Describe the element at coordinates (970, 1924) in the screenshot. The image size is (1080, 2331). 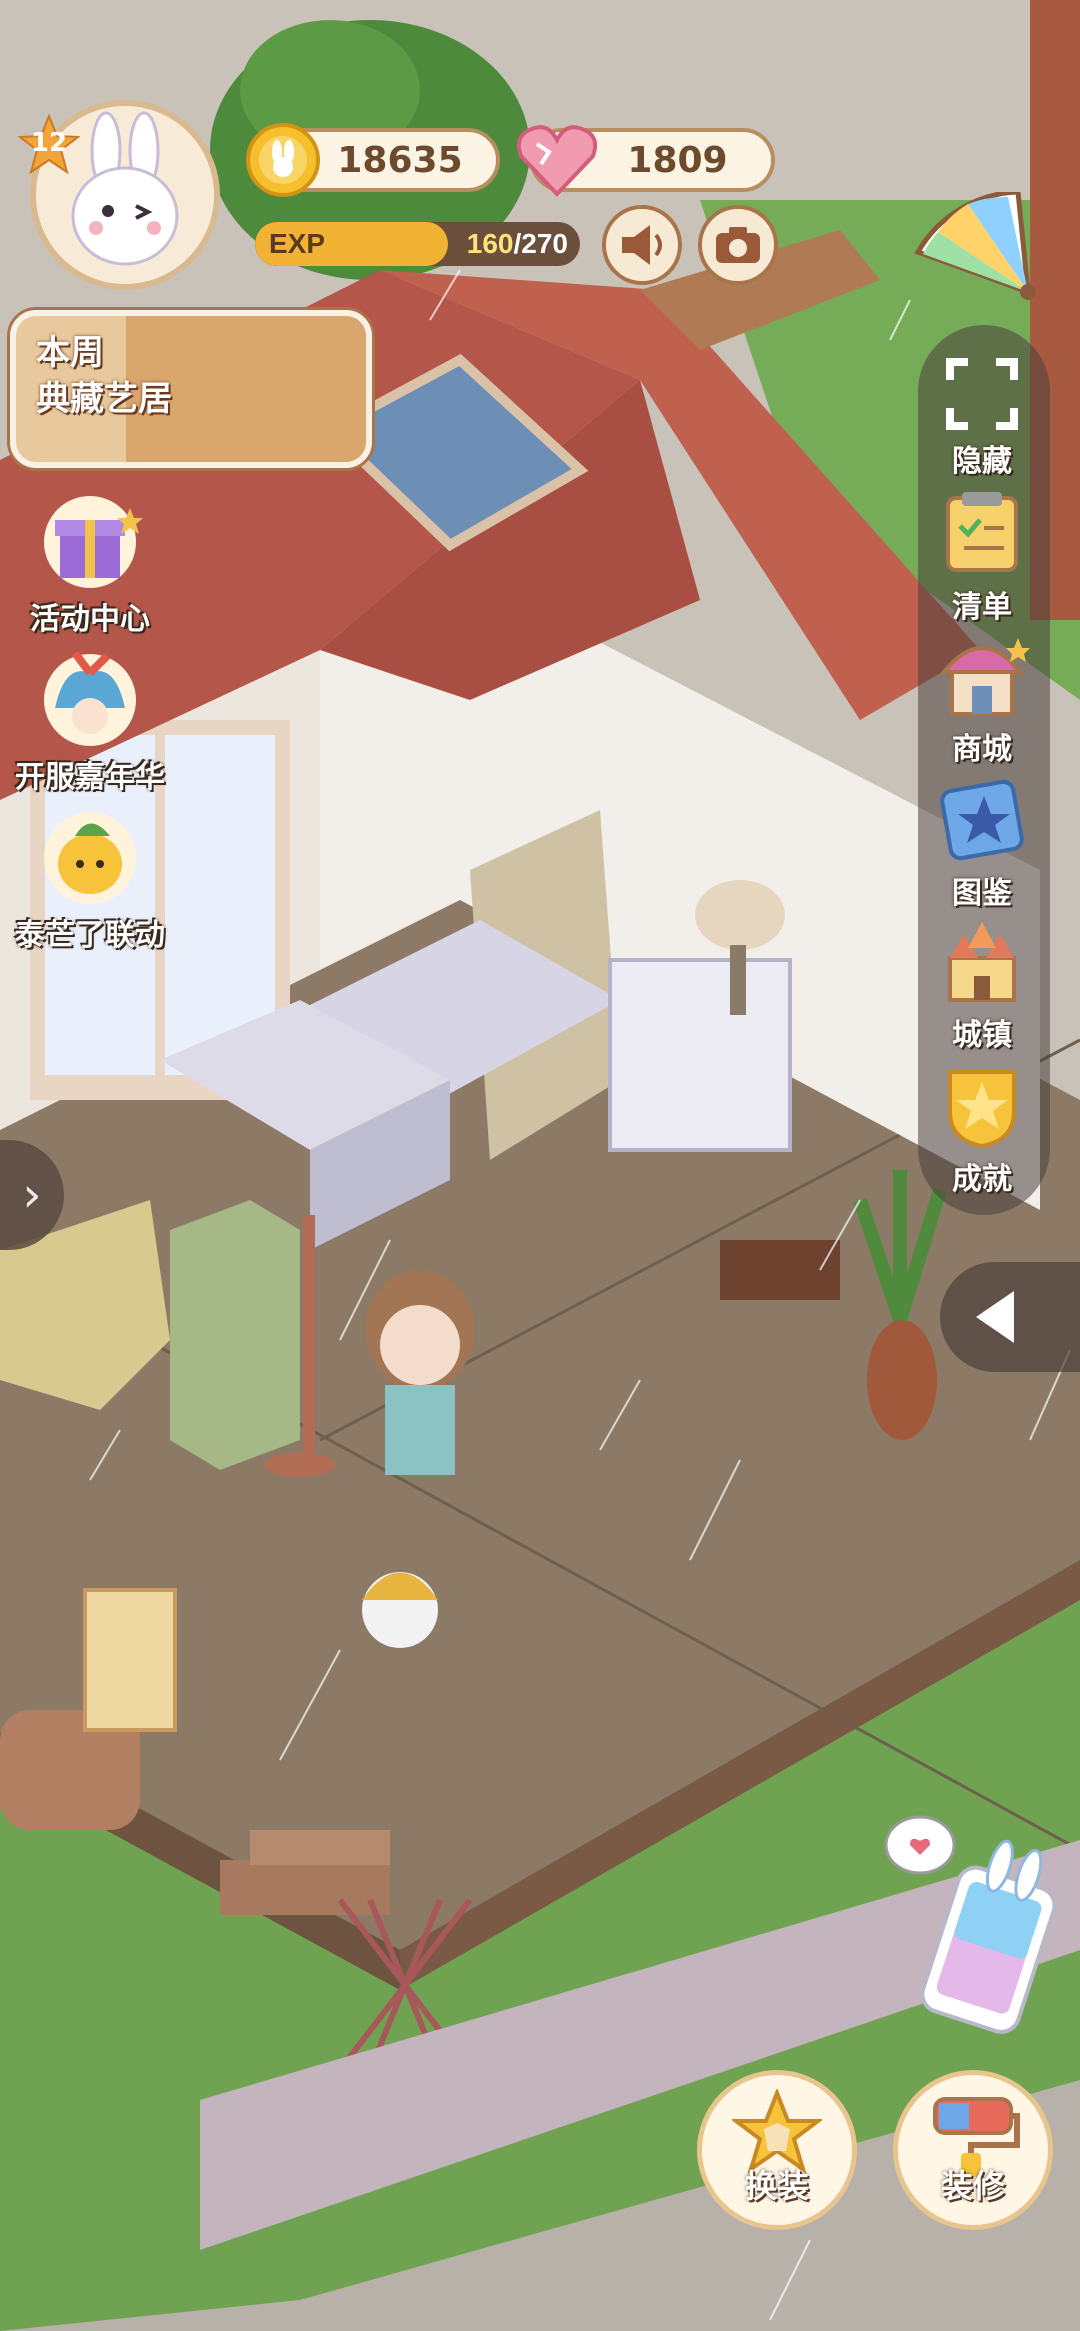
I see `phone-icon` at that location.